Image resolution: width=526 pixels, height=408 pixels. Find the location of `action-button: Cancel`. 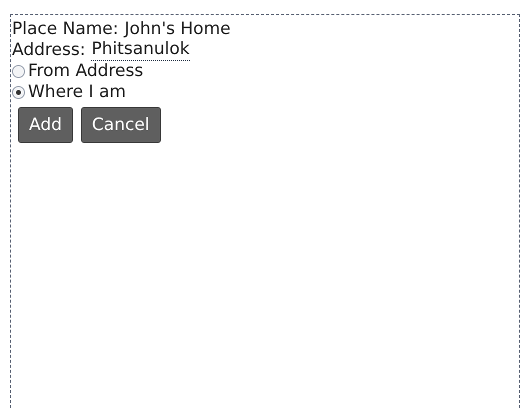

action-button: Cancel is located at coordinates (120, 125).